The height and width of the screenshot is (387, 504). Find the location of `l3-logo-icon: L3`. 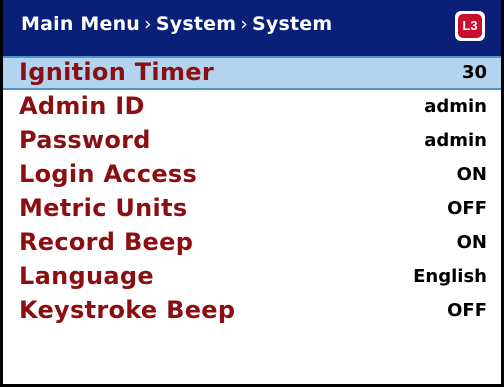

l3-logo-icon: L3 is located at coordinates (470, 26).